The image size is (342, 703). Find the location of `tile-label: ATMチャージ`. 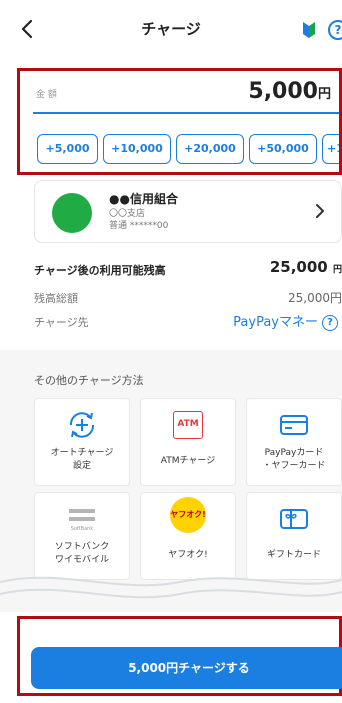

tile-label: ATMチャージ is located at coordinates (188, 461).